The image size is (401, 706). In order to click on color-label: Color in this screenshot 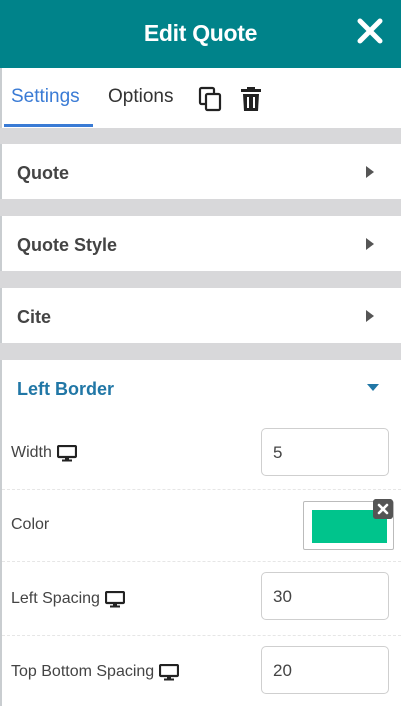, I will do `click(30, 524)`.